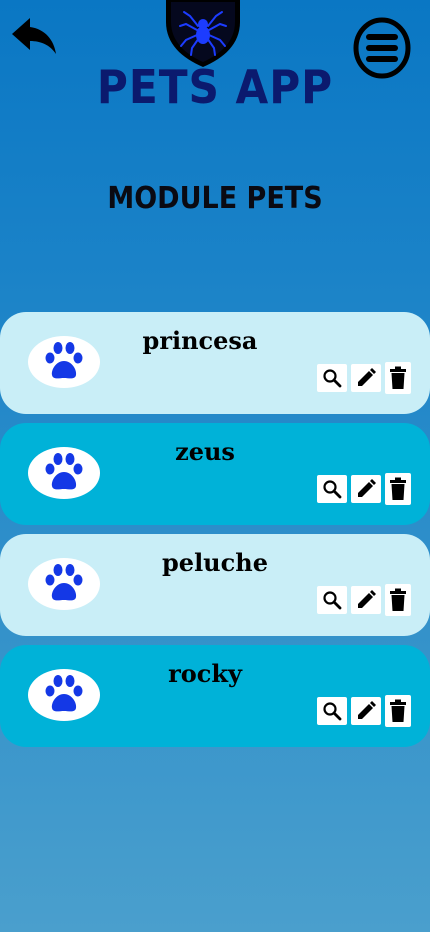 The height and width of the screenshot is (932, 430). I want to click on back-button, so click(34, 36).